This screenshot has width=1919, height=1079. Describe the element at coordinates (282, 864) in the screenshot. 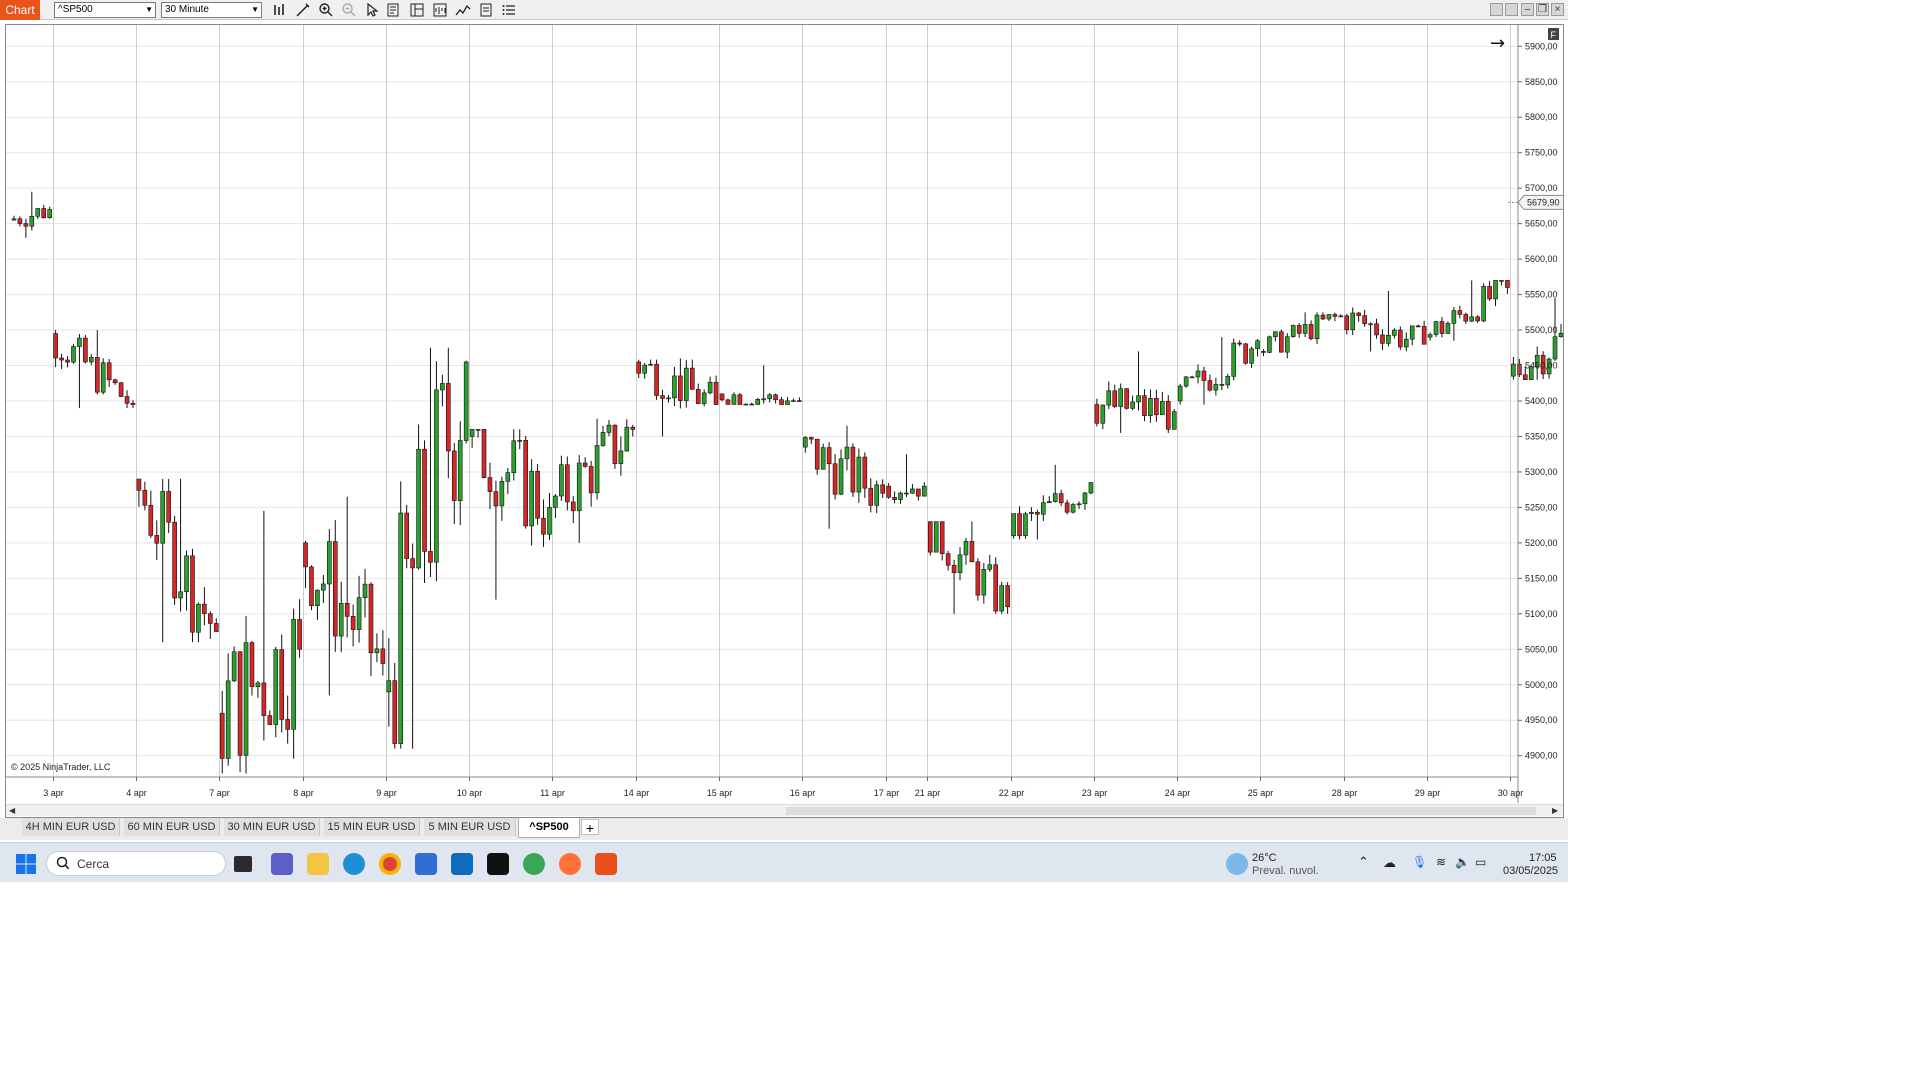

I see `teams-icon` at that location.